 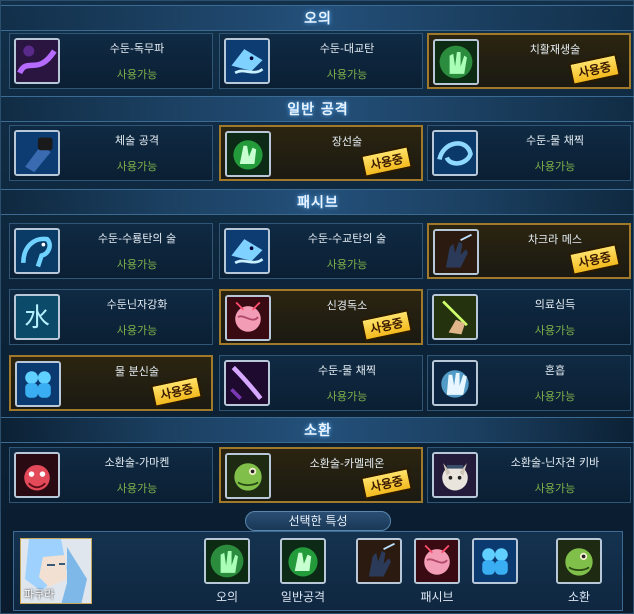 I want to click on needle-hand-icon, so click(x=455, y=317).